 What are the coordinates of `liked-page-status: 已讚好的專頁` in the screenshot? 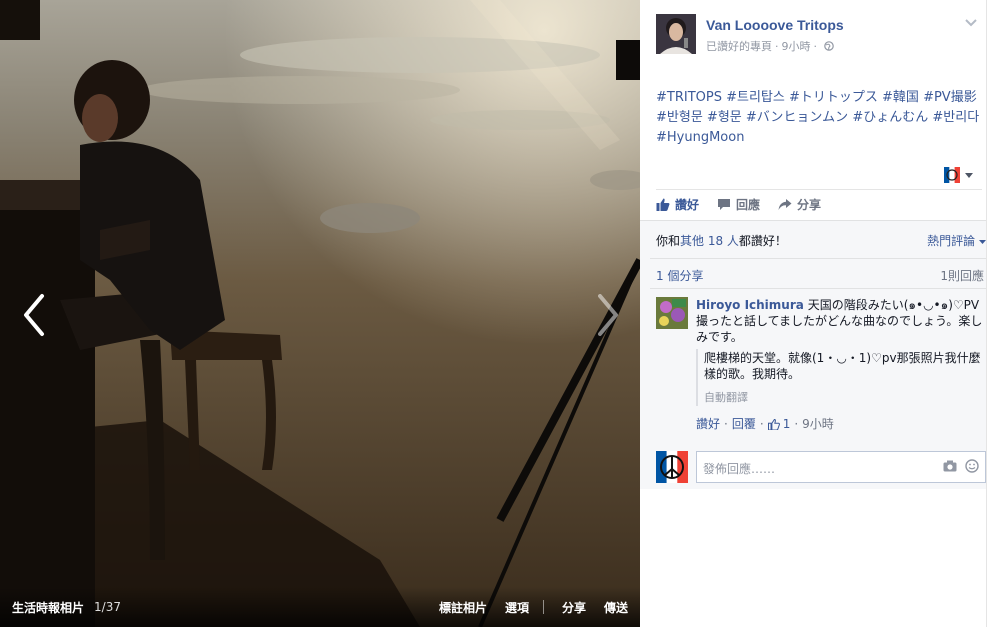 It's located at (739, 46).